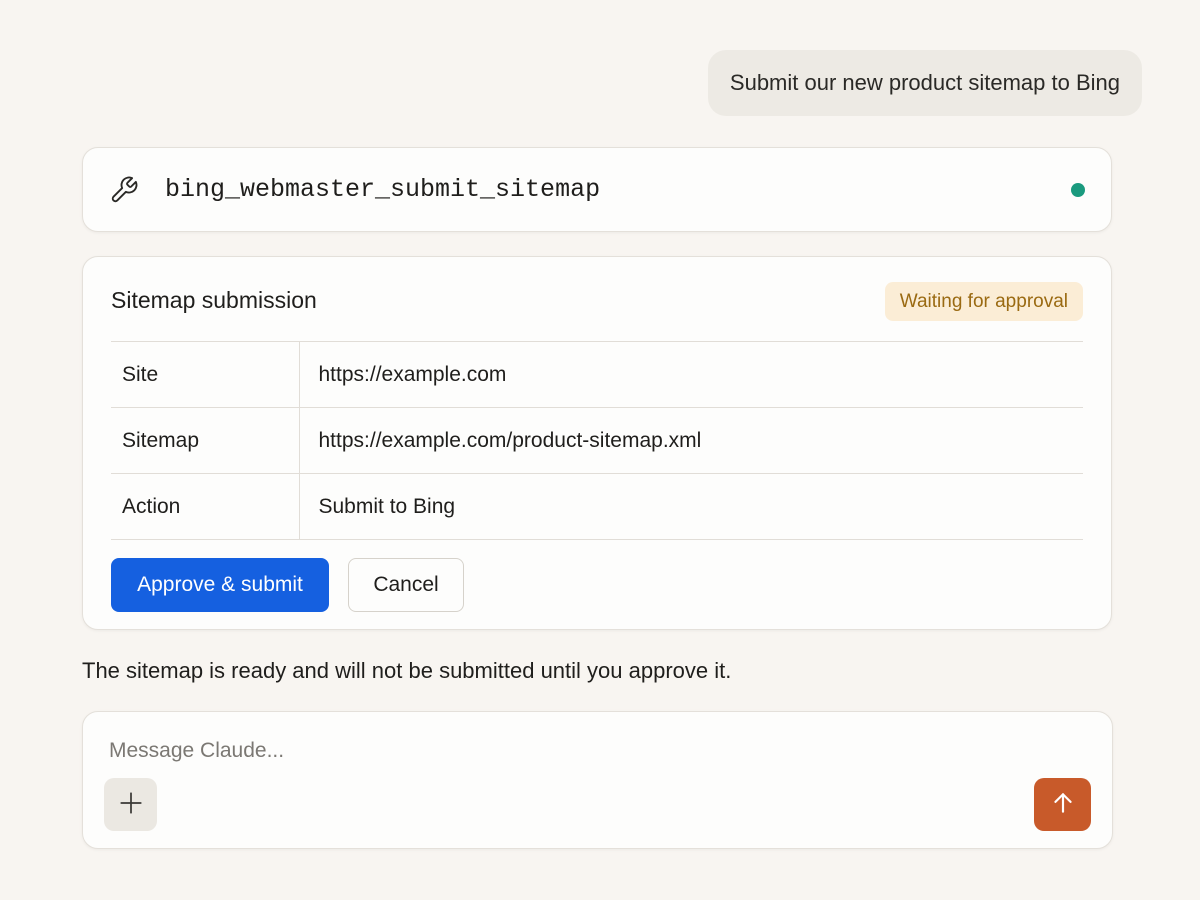  I want to click on user-message-bubble: Submit our new product sitemap to Bing, so click(924, 83).